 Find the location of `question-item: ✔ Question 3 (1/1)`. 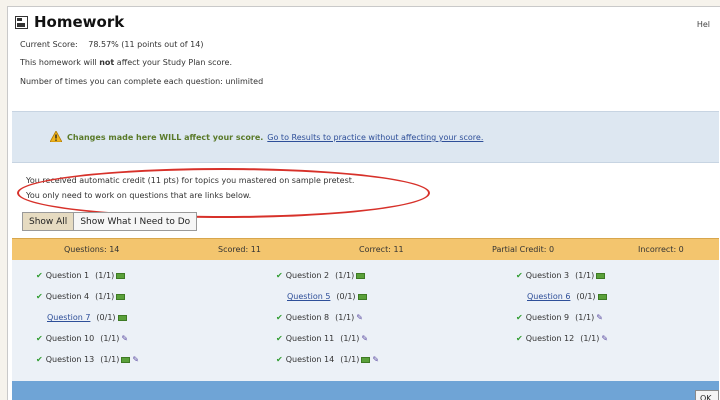

question-item: ✔ Question 3 (1/1) is located at coordinates (561, 275).